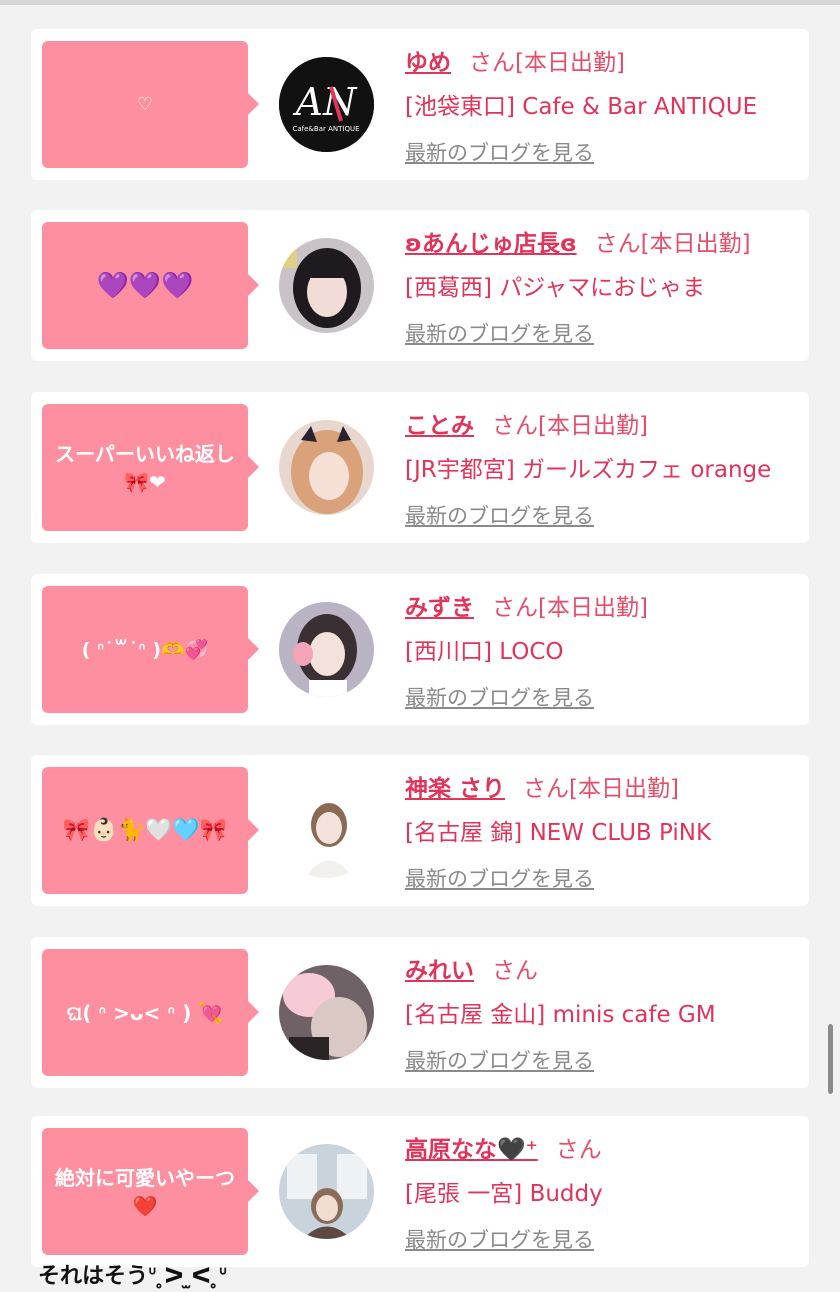 This screenshot has width=840, height=1292. I want to click on message-text: ( ᐢ˙꒳˙ᐢ )🫶💞, so click(145, 649).